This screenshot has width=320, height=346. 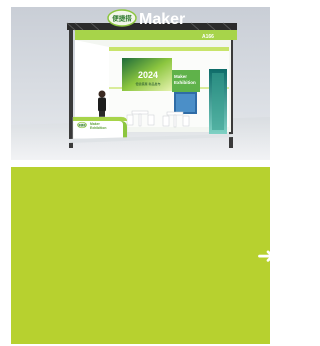 I want to click on brand-logo: 便捷搭 Maker, so click(x=146, y=18).